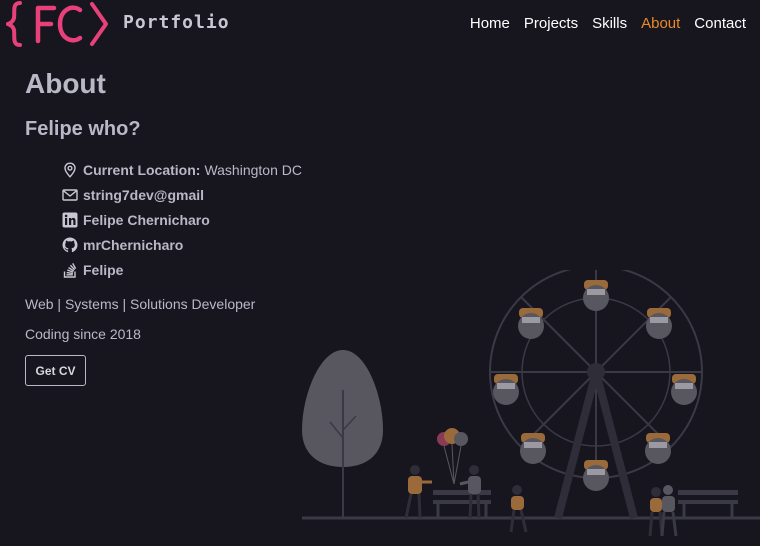 Image resolution: width=760 pixels, height=546 pixels. I want to click on mail-icon, so click(70, 194).